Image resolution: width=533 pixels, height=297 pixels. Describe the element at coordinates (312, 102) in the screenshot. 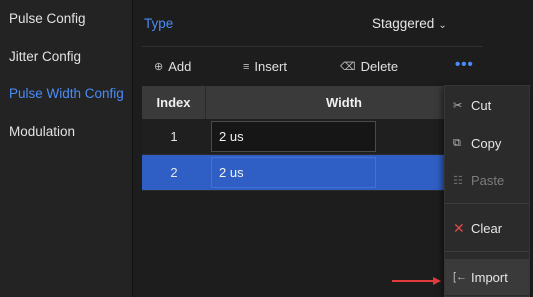

I see `table-header: Index Width` at that location.